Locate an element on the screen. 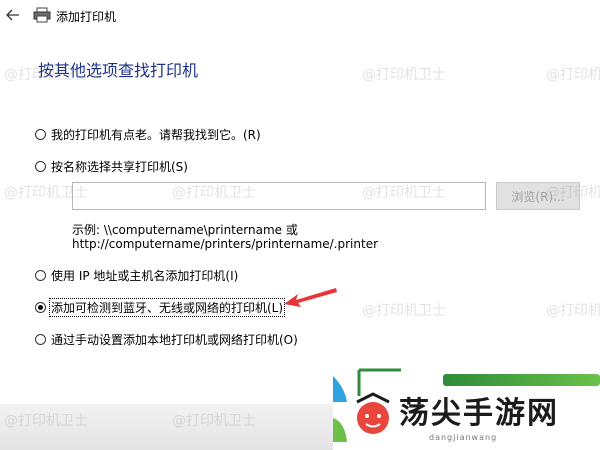 This screenshot has height=450, width=600. logo-green-stripe is located at coordinates (521, 380).